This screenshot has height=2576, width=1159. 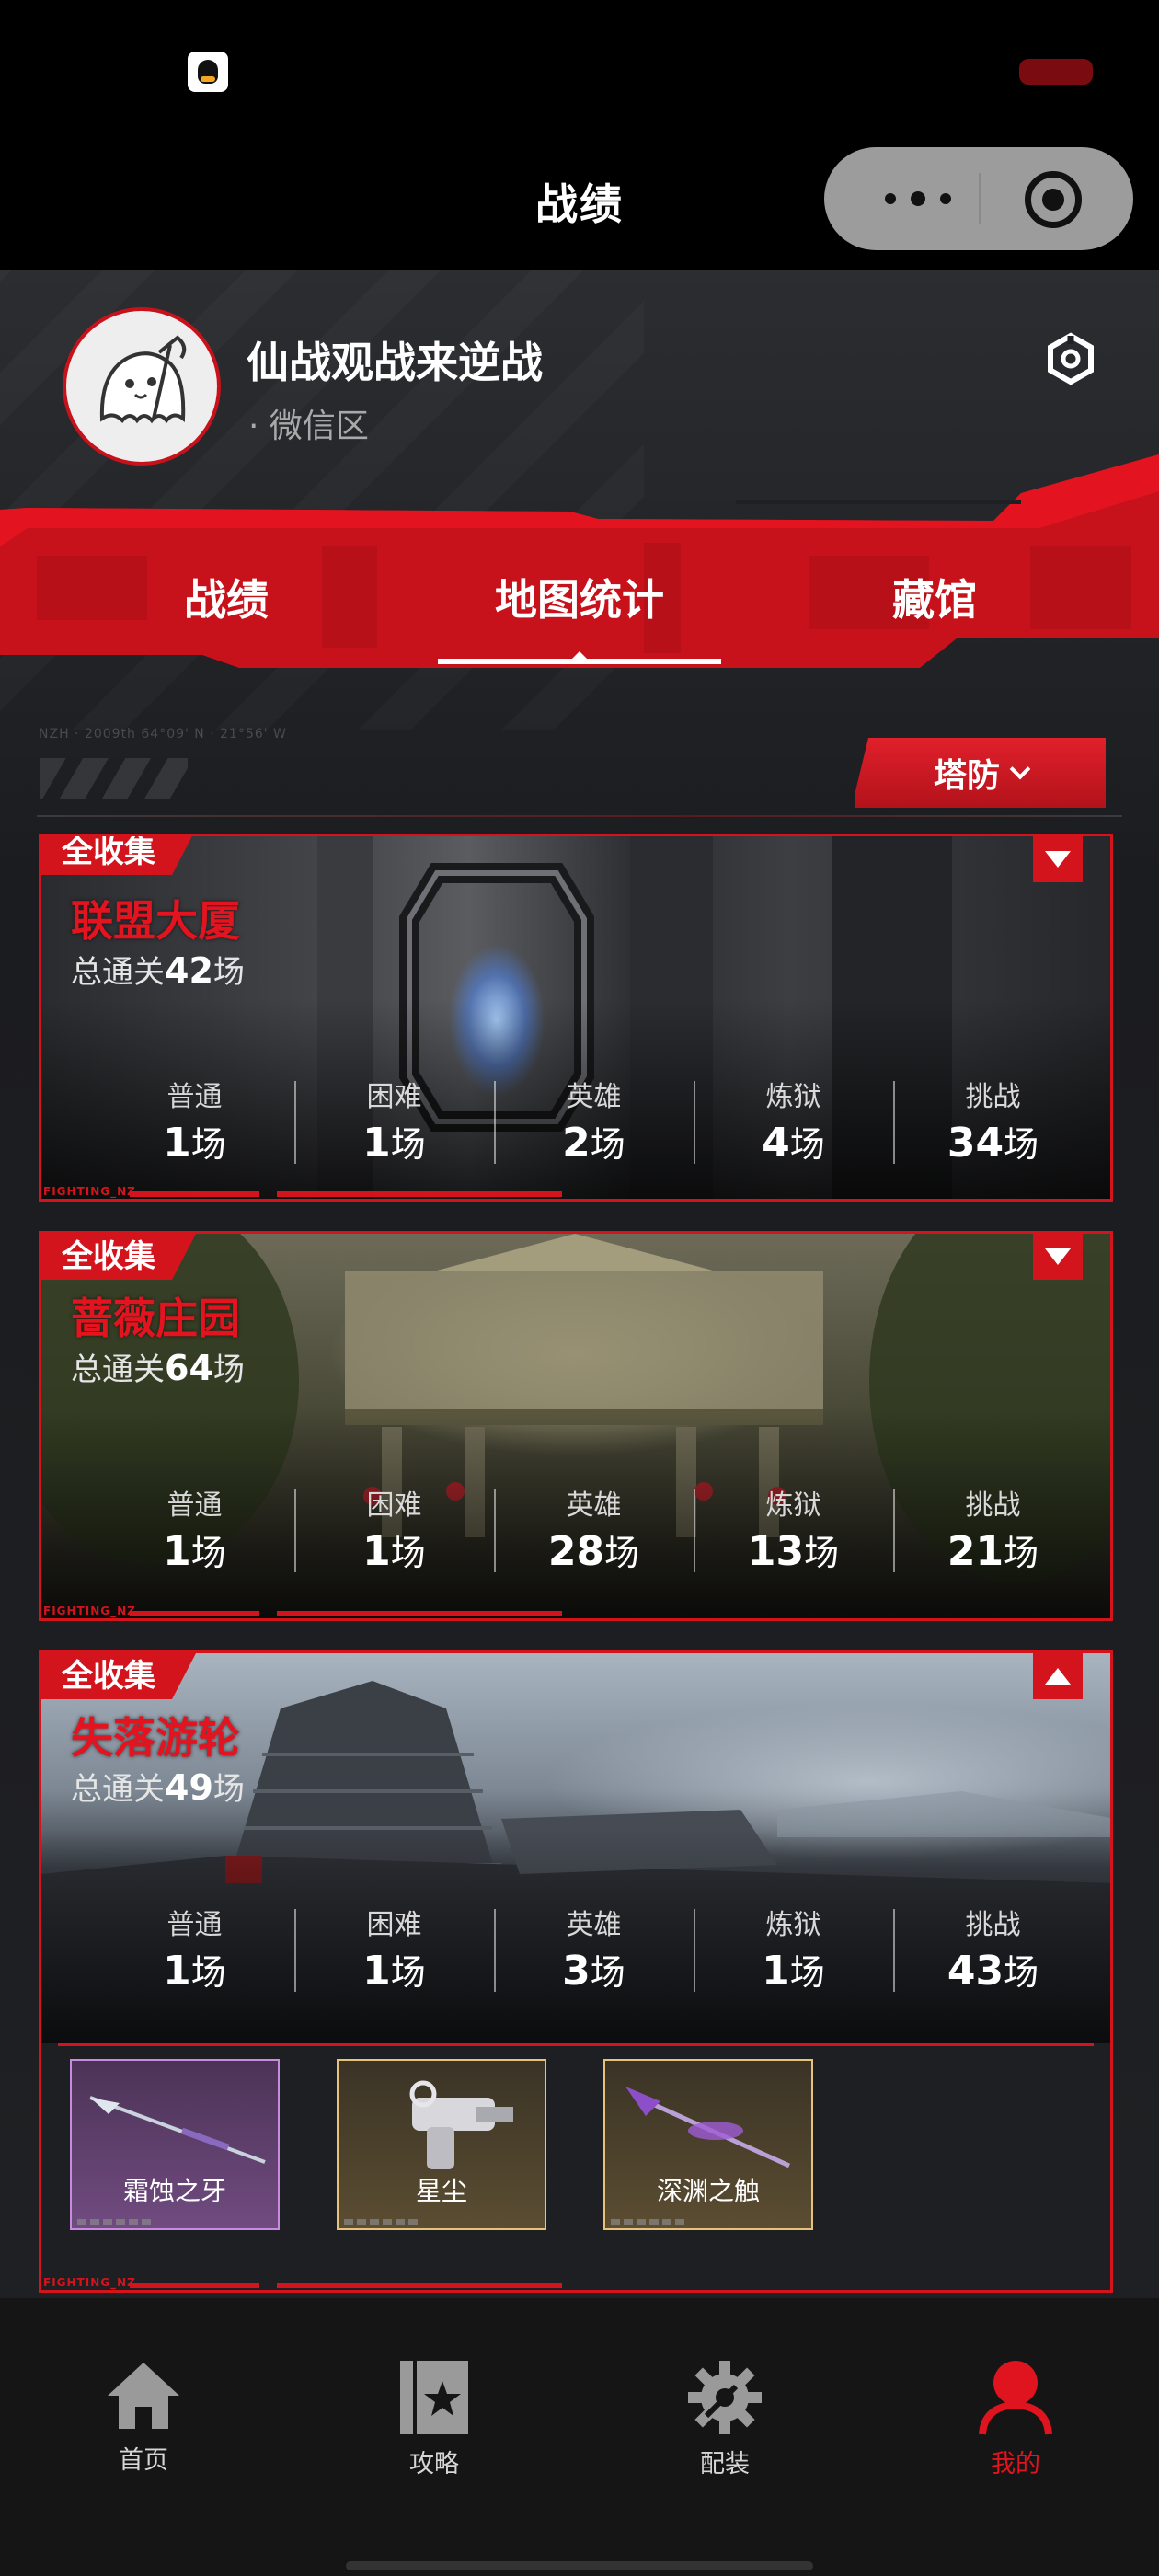 I want to click on mode-filter-button: 塔防, so click(x=980, y=773).